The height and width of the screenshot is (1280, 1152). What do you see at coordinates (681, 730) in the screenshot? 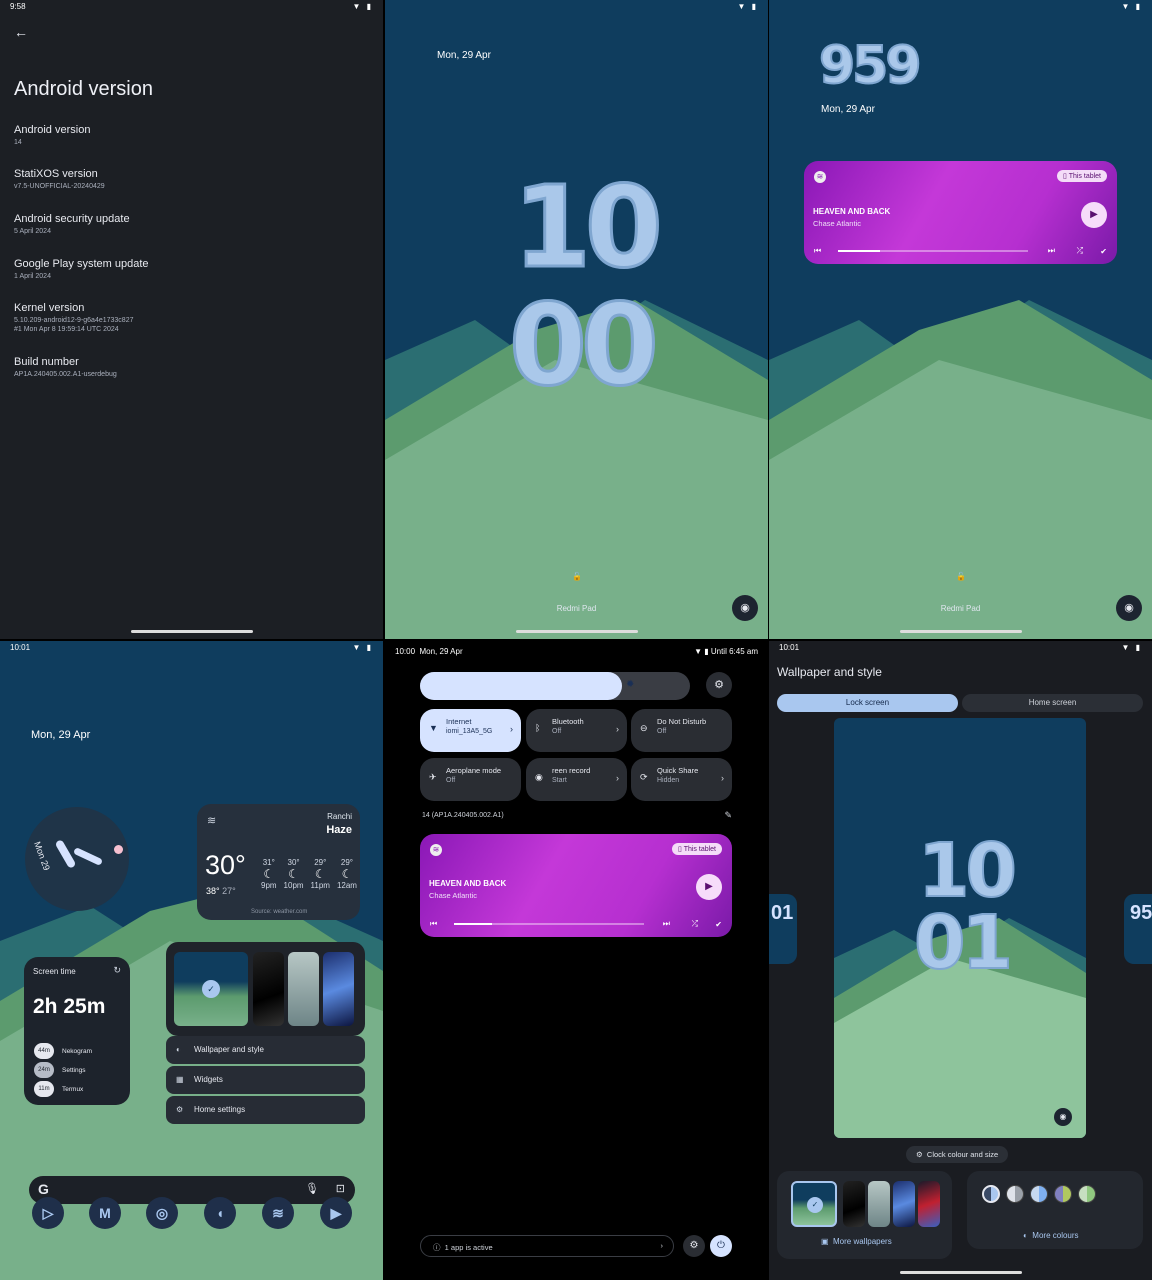
I see `tile-do-not-disturb: ⊖ Do Not Disturb Off` at bounding box center [681, 730].